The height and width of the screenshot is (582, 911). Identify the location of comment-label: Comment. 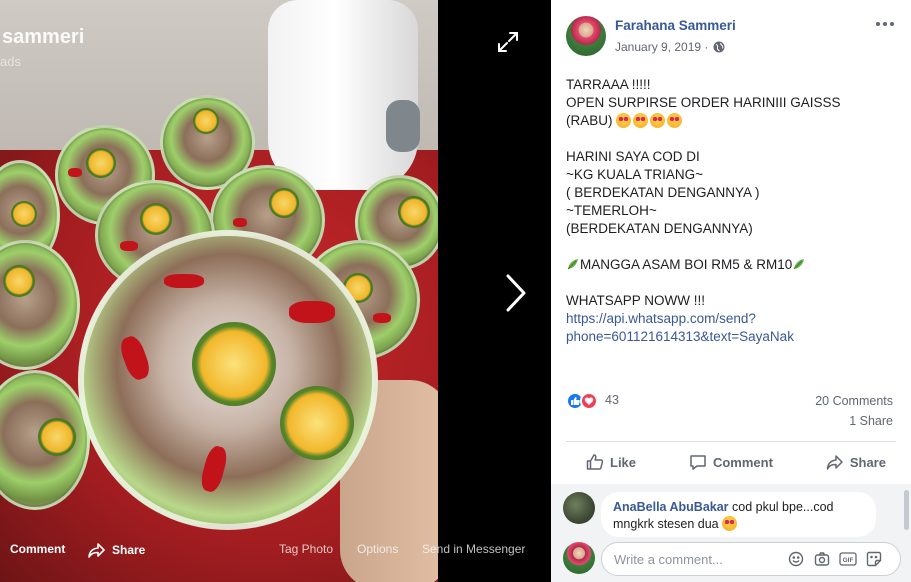
(742, 462).